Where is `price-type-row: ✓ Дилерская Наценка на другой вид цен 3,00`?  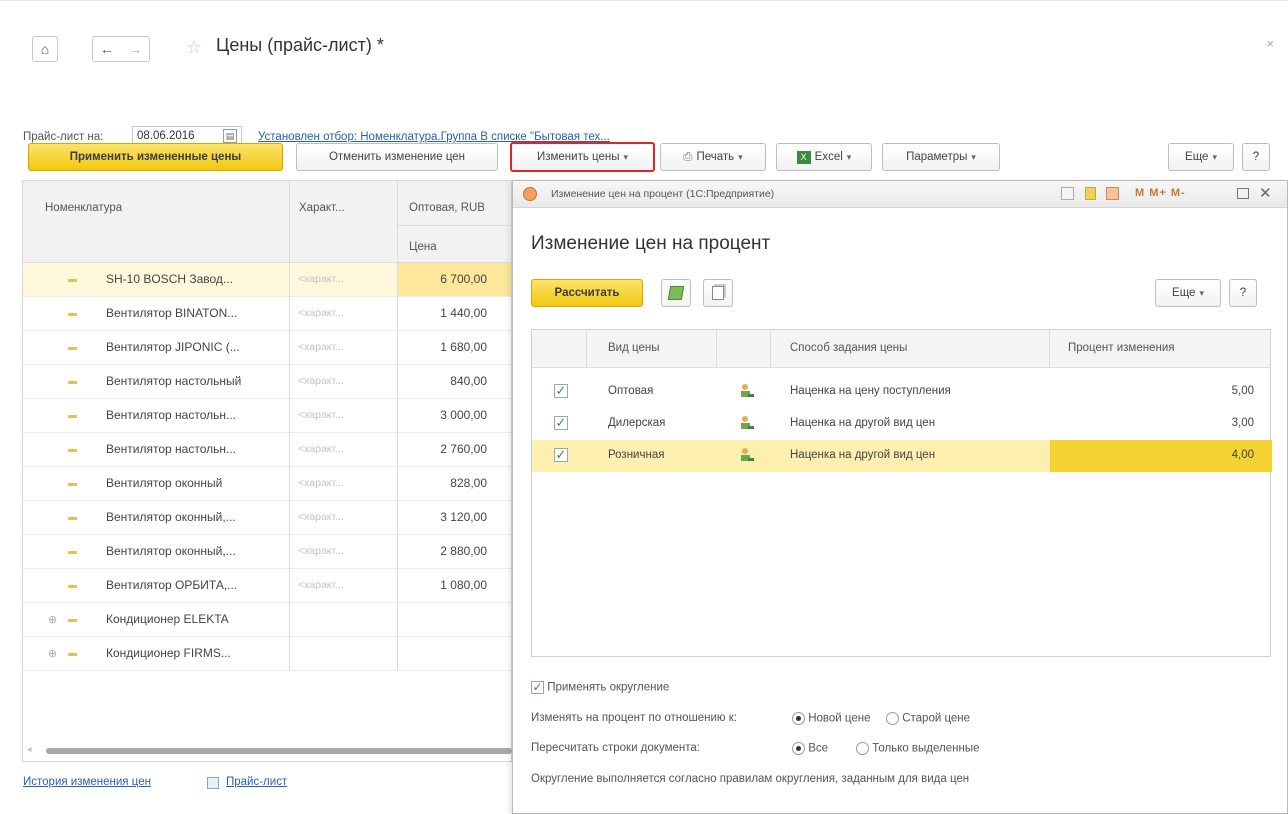 price-type-row: ✓ Дилерская Наценка на другой вид цен 3,00 is located at coordinates (901, 424).